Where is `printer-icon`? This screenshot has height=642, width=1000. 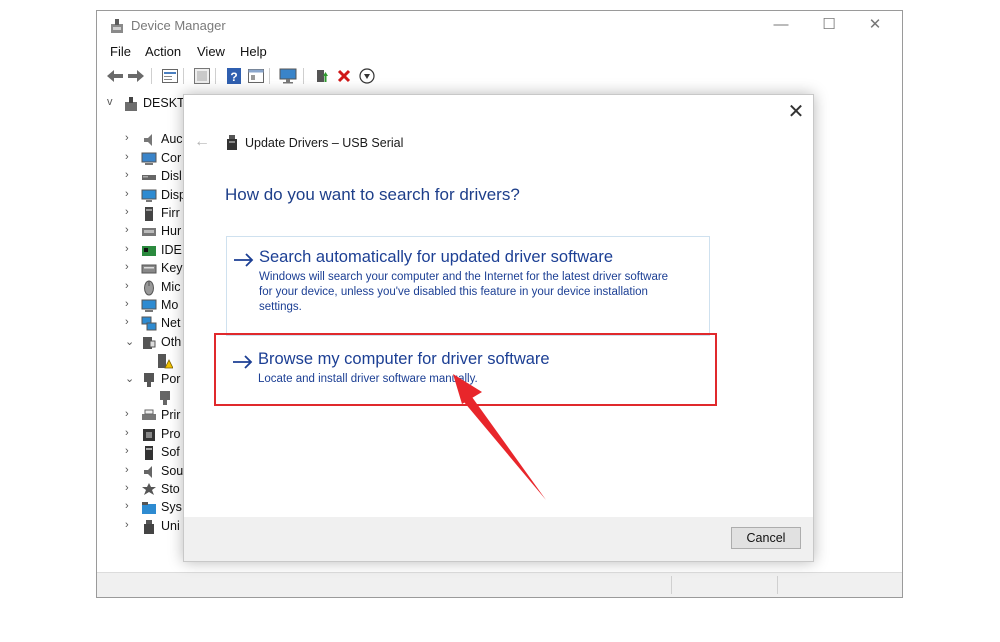 printer-icon is located at coordinates (149, 415).